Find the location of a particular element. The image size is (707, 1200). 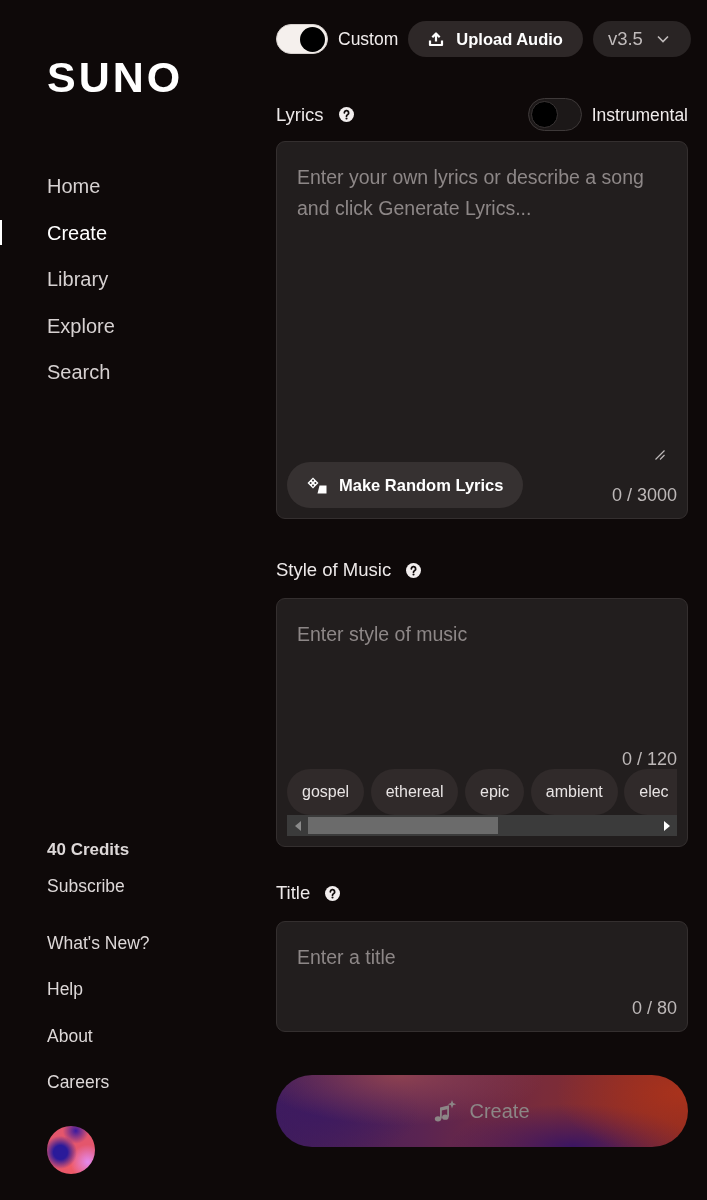

active-indicator is located at coordinates (1, 233).